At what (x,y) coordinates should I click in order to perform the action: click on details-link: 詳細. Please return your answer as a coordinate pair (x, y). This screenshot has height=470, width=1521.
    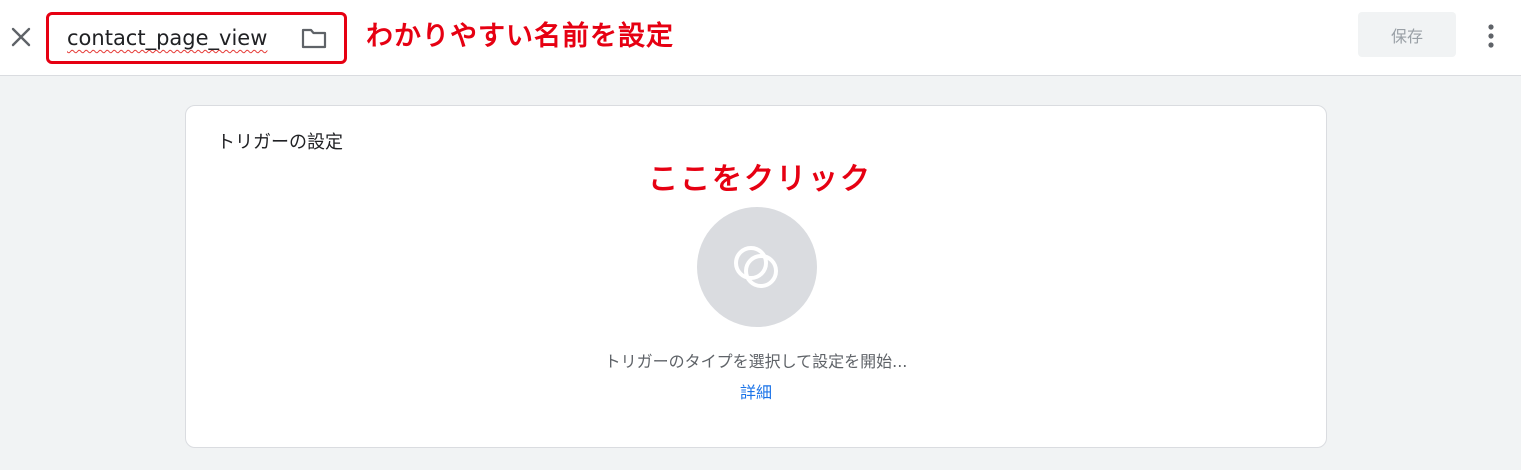
    Looking at the image, I should click on (756, 391).